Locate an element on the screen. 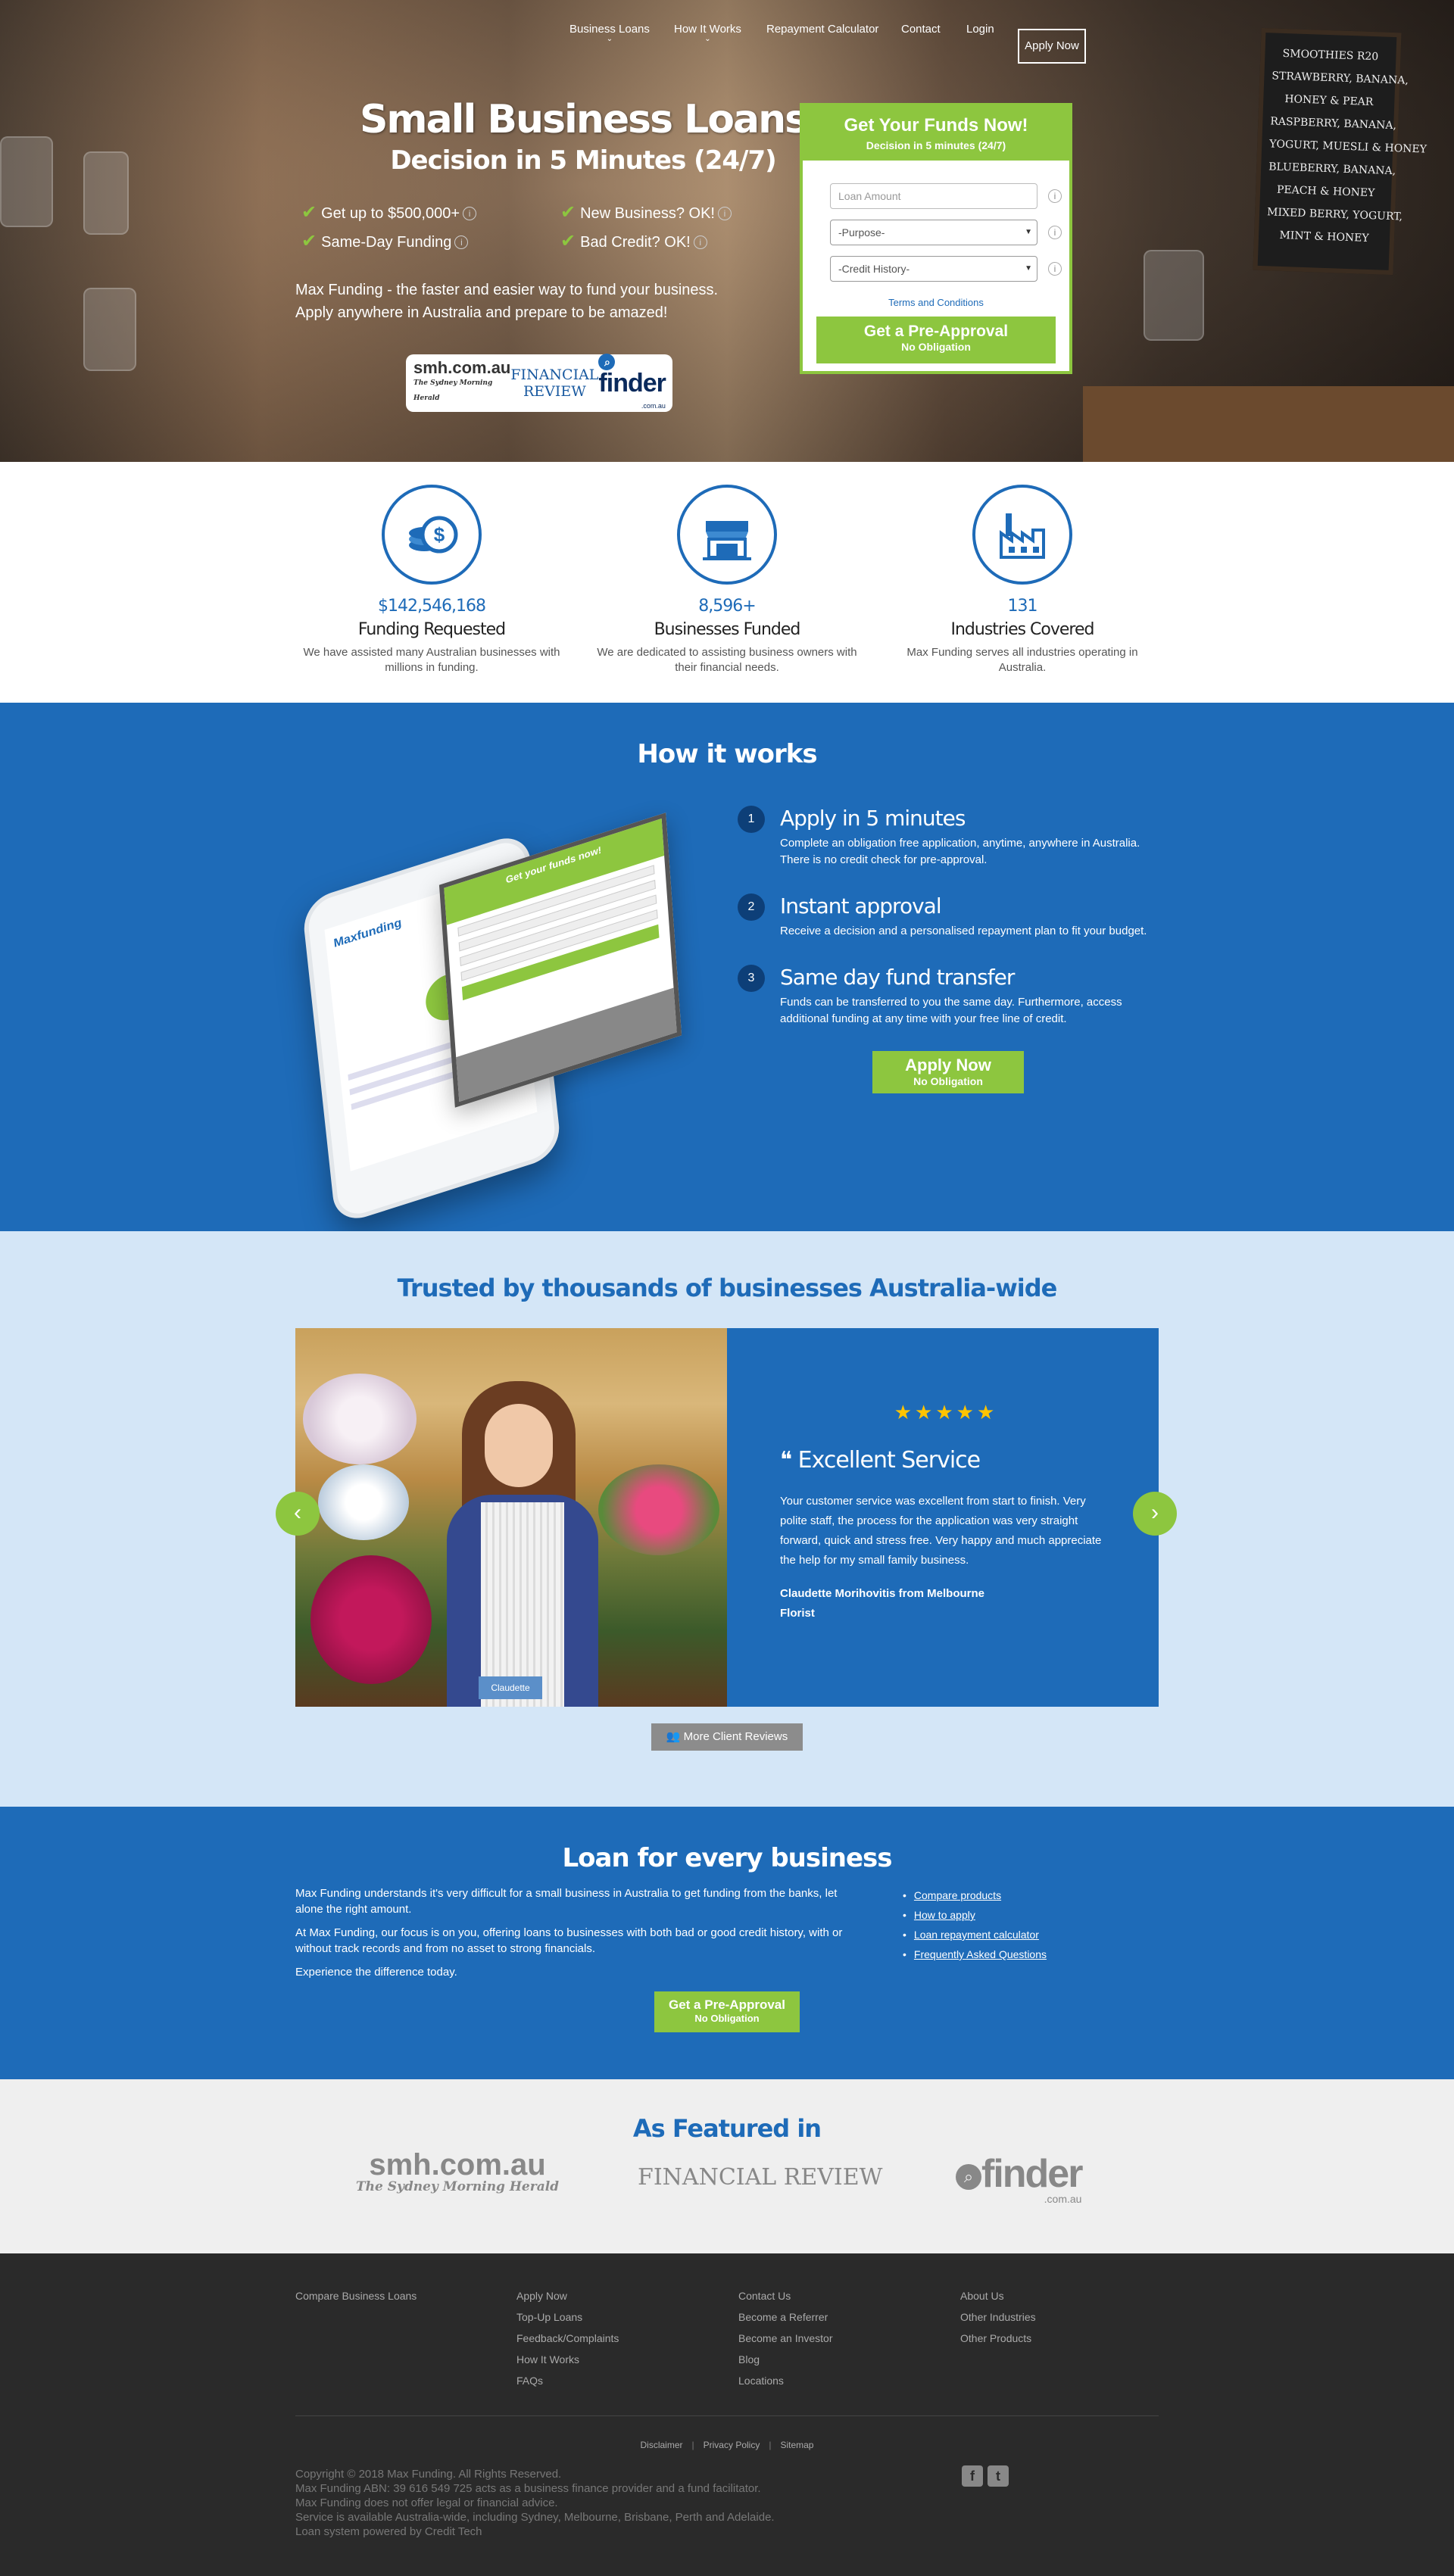  footer-link: Blog is located at coordinates (785, 2359).